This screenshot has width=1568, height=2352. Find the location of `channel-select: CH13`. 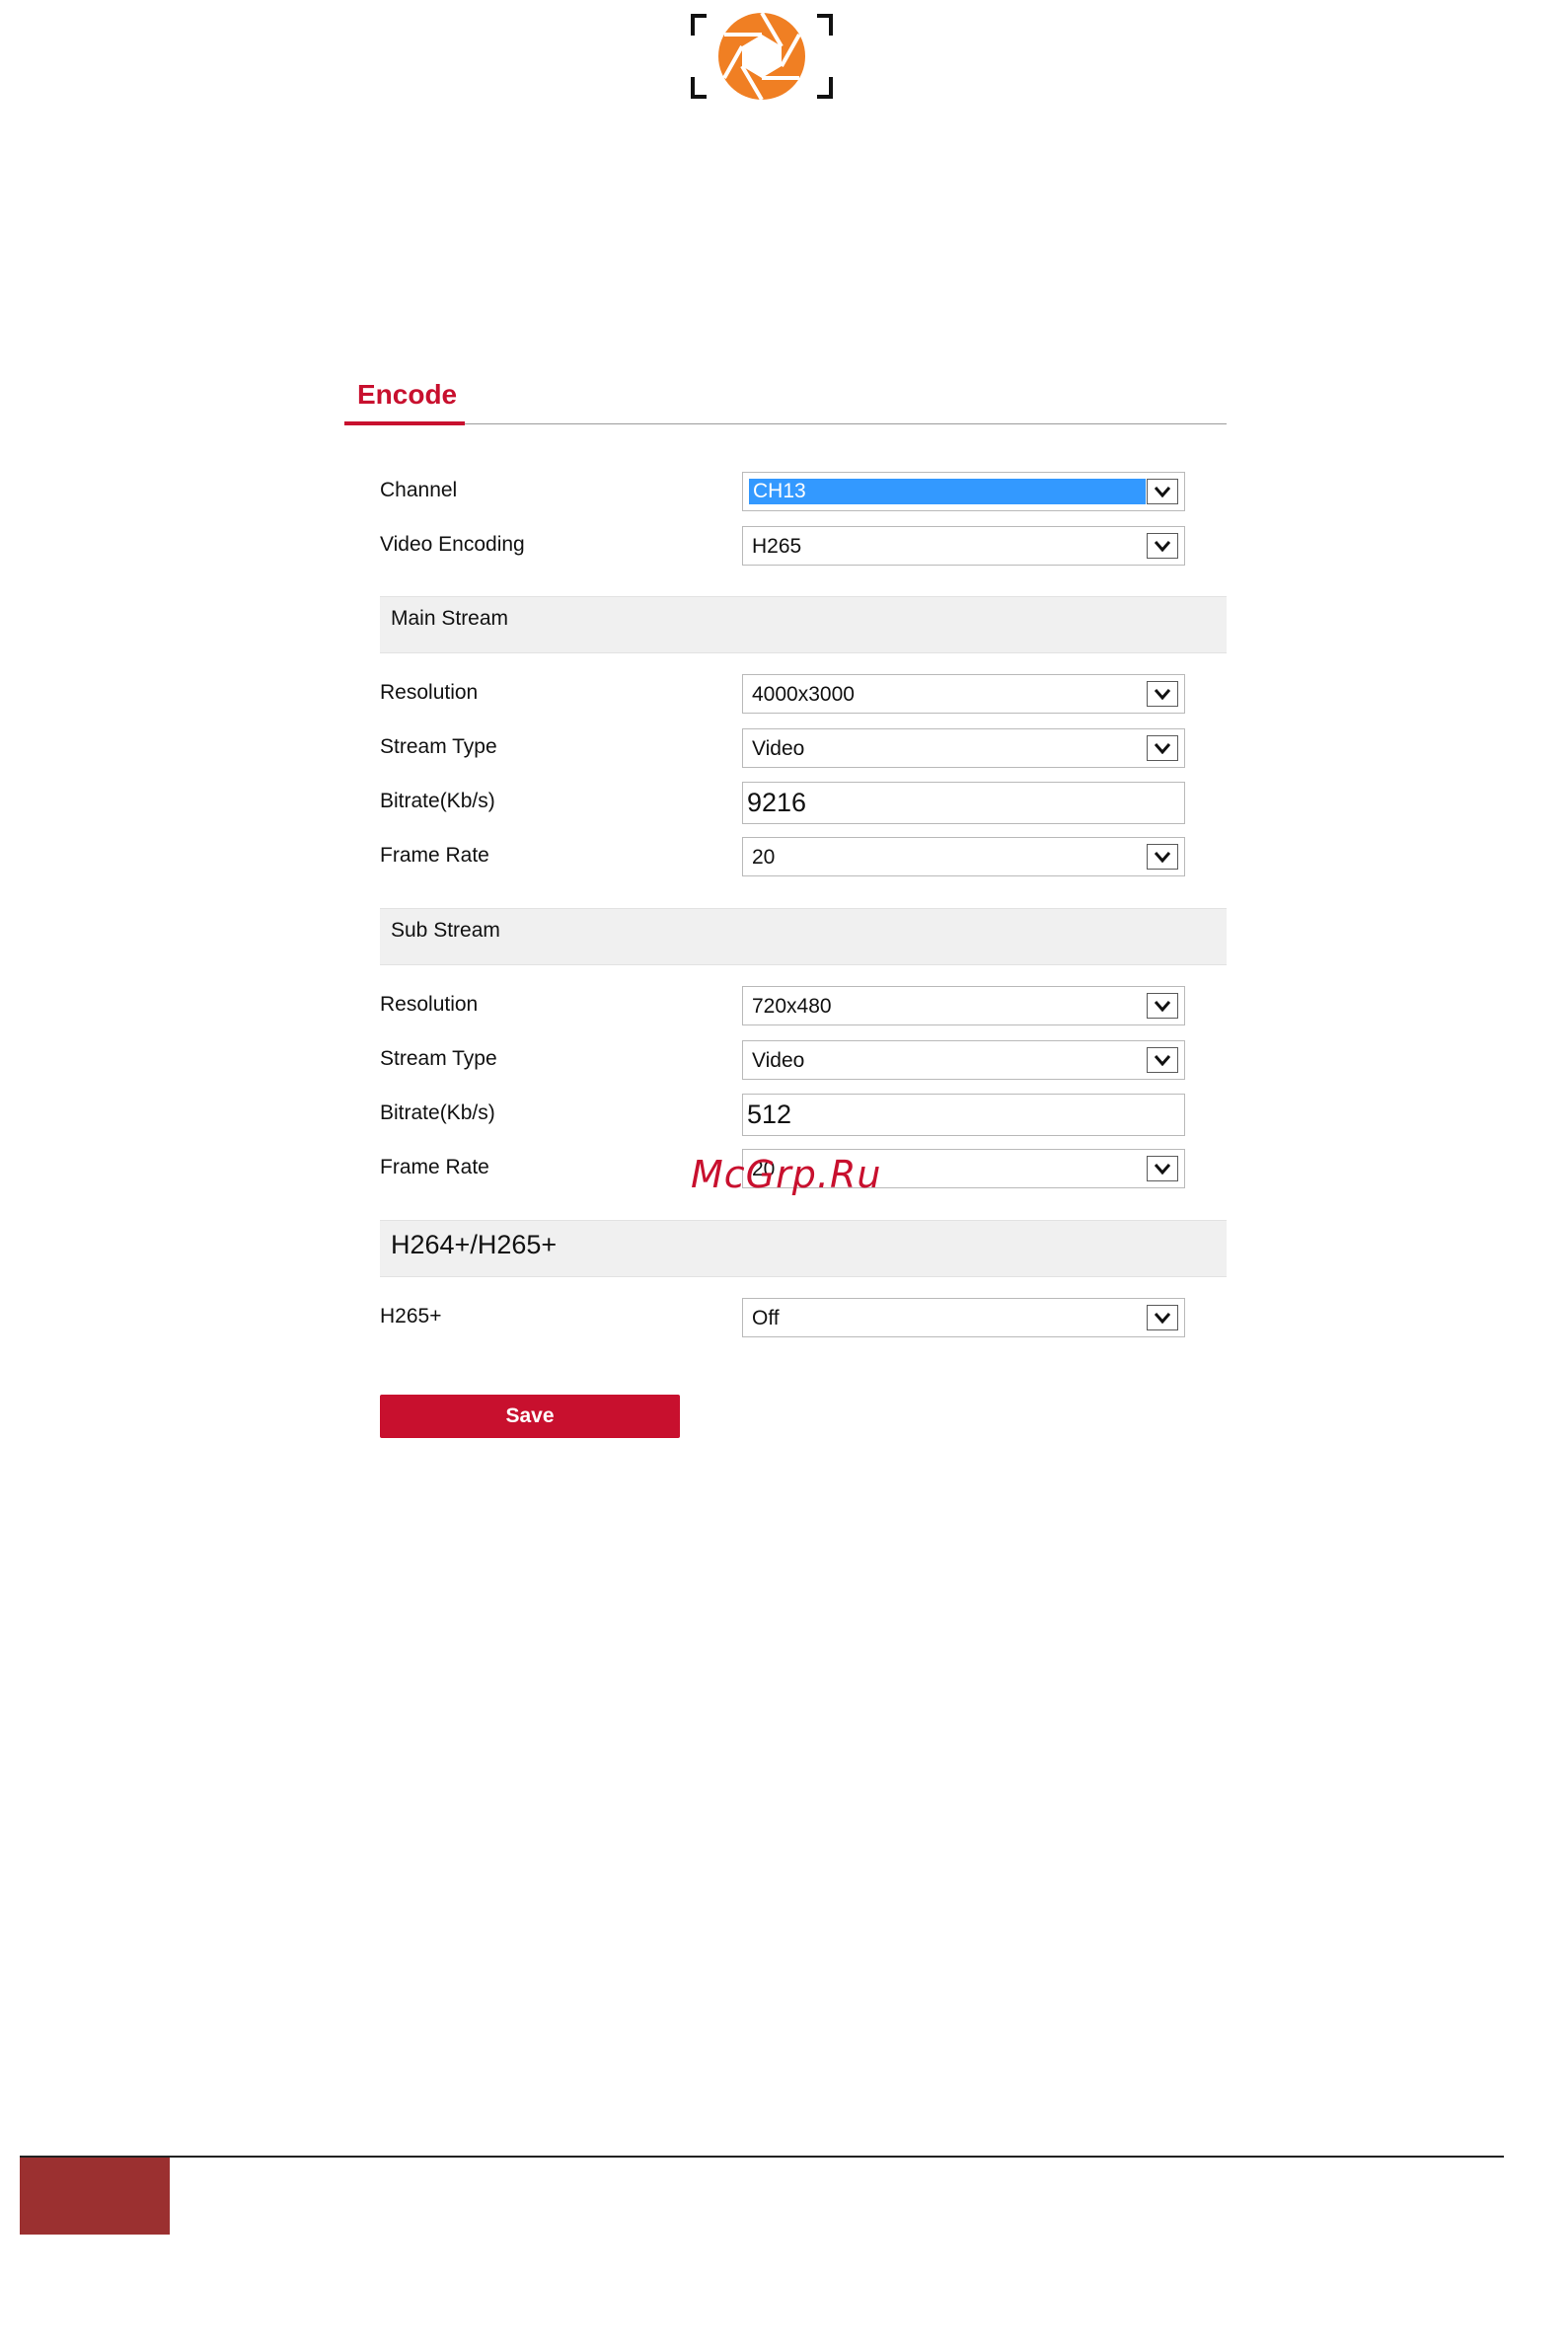

channel-select: CH13 is located at coordinates (963, 491).